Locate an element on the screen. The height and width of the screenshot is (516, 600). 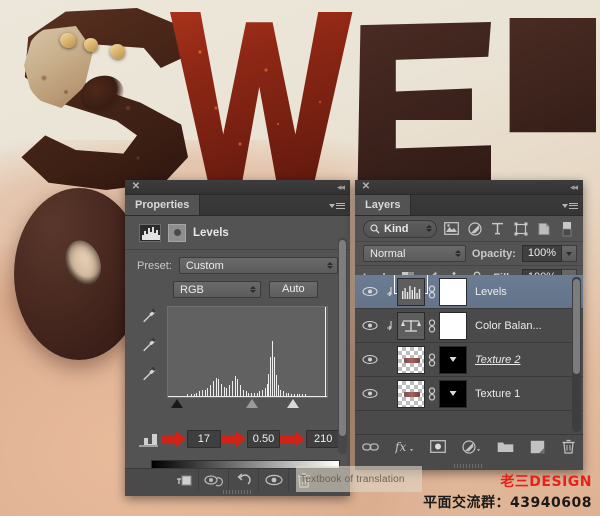
filter-smart-object-icon is located at coordinates (543, 228).